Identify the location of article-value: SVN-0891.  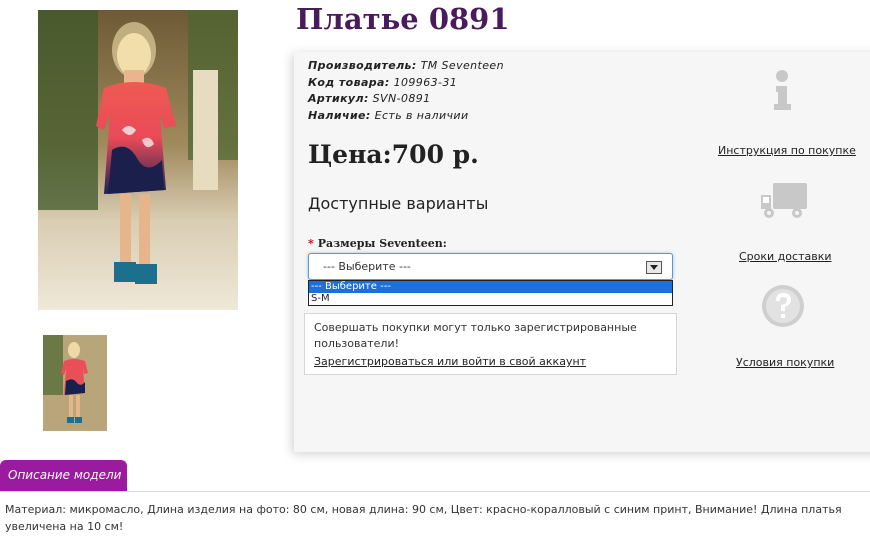
(401, 98).